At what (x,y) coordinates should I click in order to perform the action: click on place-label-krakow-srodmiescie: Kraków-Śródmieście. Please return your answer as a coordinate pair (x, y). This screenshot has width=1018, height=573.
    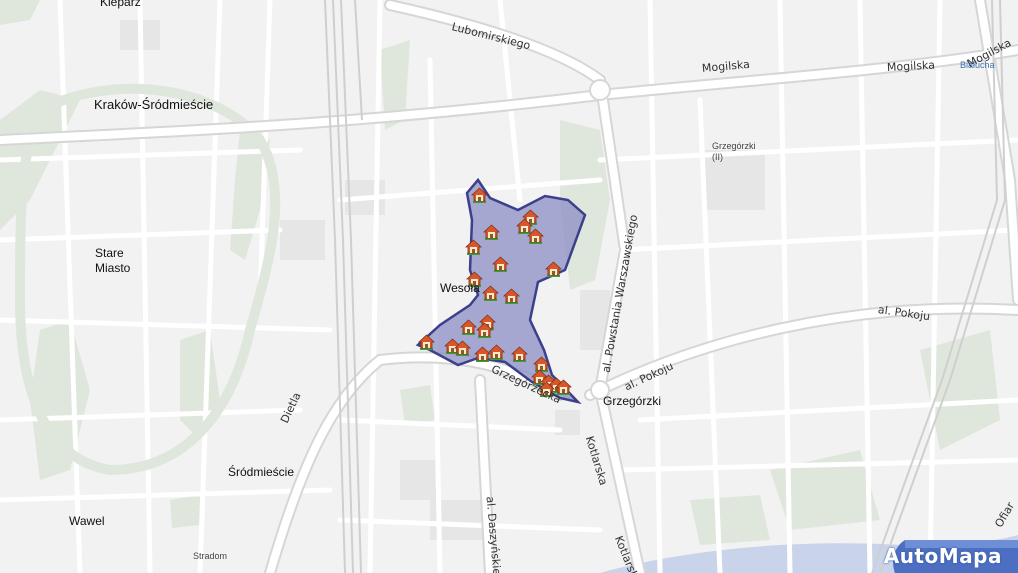
    Looking at the image, I should click on (154, 104).